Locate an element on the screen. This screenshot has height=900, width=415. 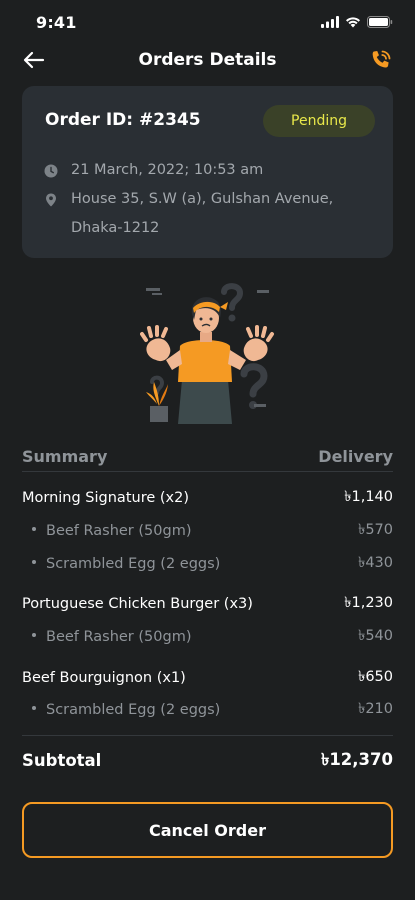
order-date-row: 21 March, 2022; 10:53 am is located at coordinates (153, 170).